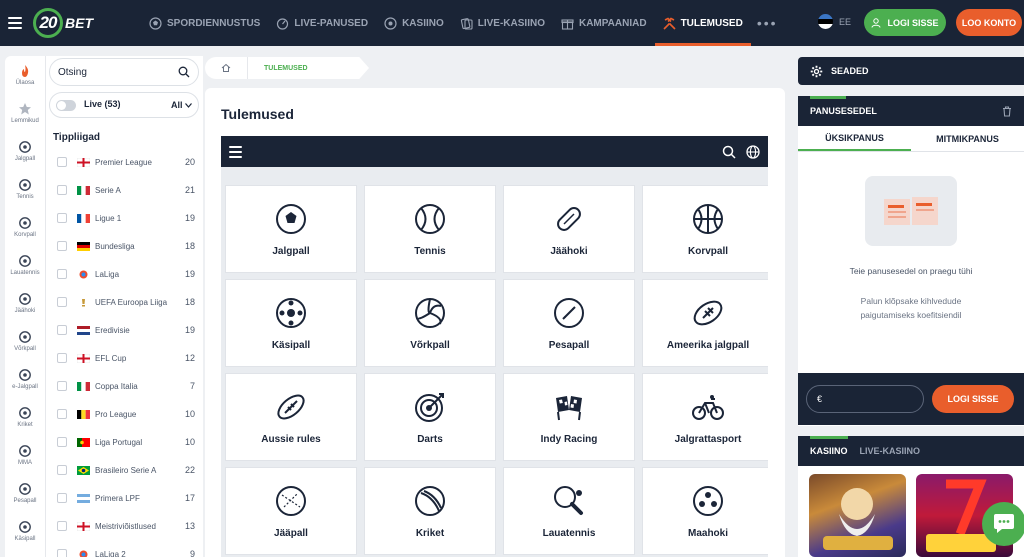 Image resolution: width=1024 pixels, height=557 pixels. Describe the element at coordinates (291, 511) in the screenshot. I see `sport-tile-jääpall: Jääpall` at that location.